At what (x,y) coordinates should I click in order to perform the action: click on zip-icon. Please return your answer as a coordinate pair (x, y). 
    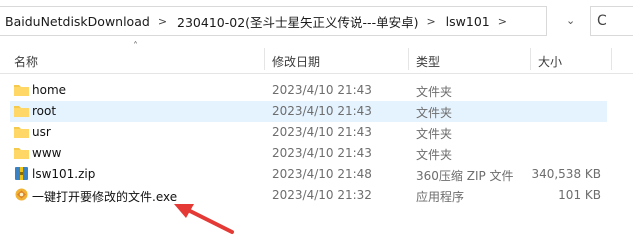
    Looking at the image, I should click on (21, 173).